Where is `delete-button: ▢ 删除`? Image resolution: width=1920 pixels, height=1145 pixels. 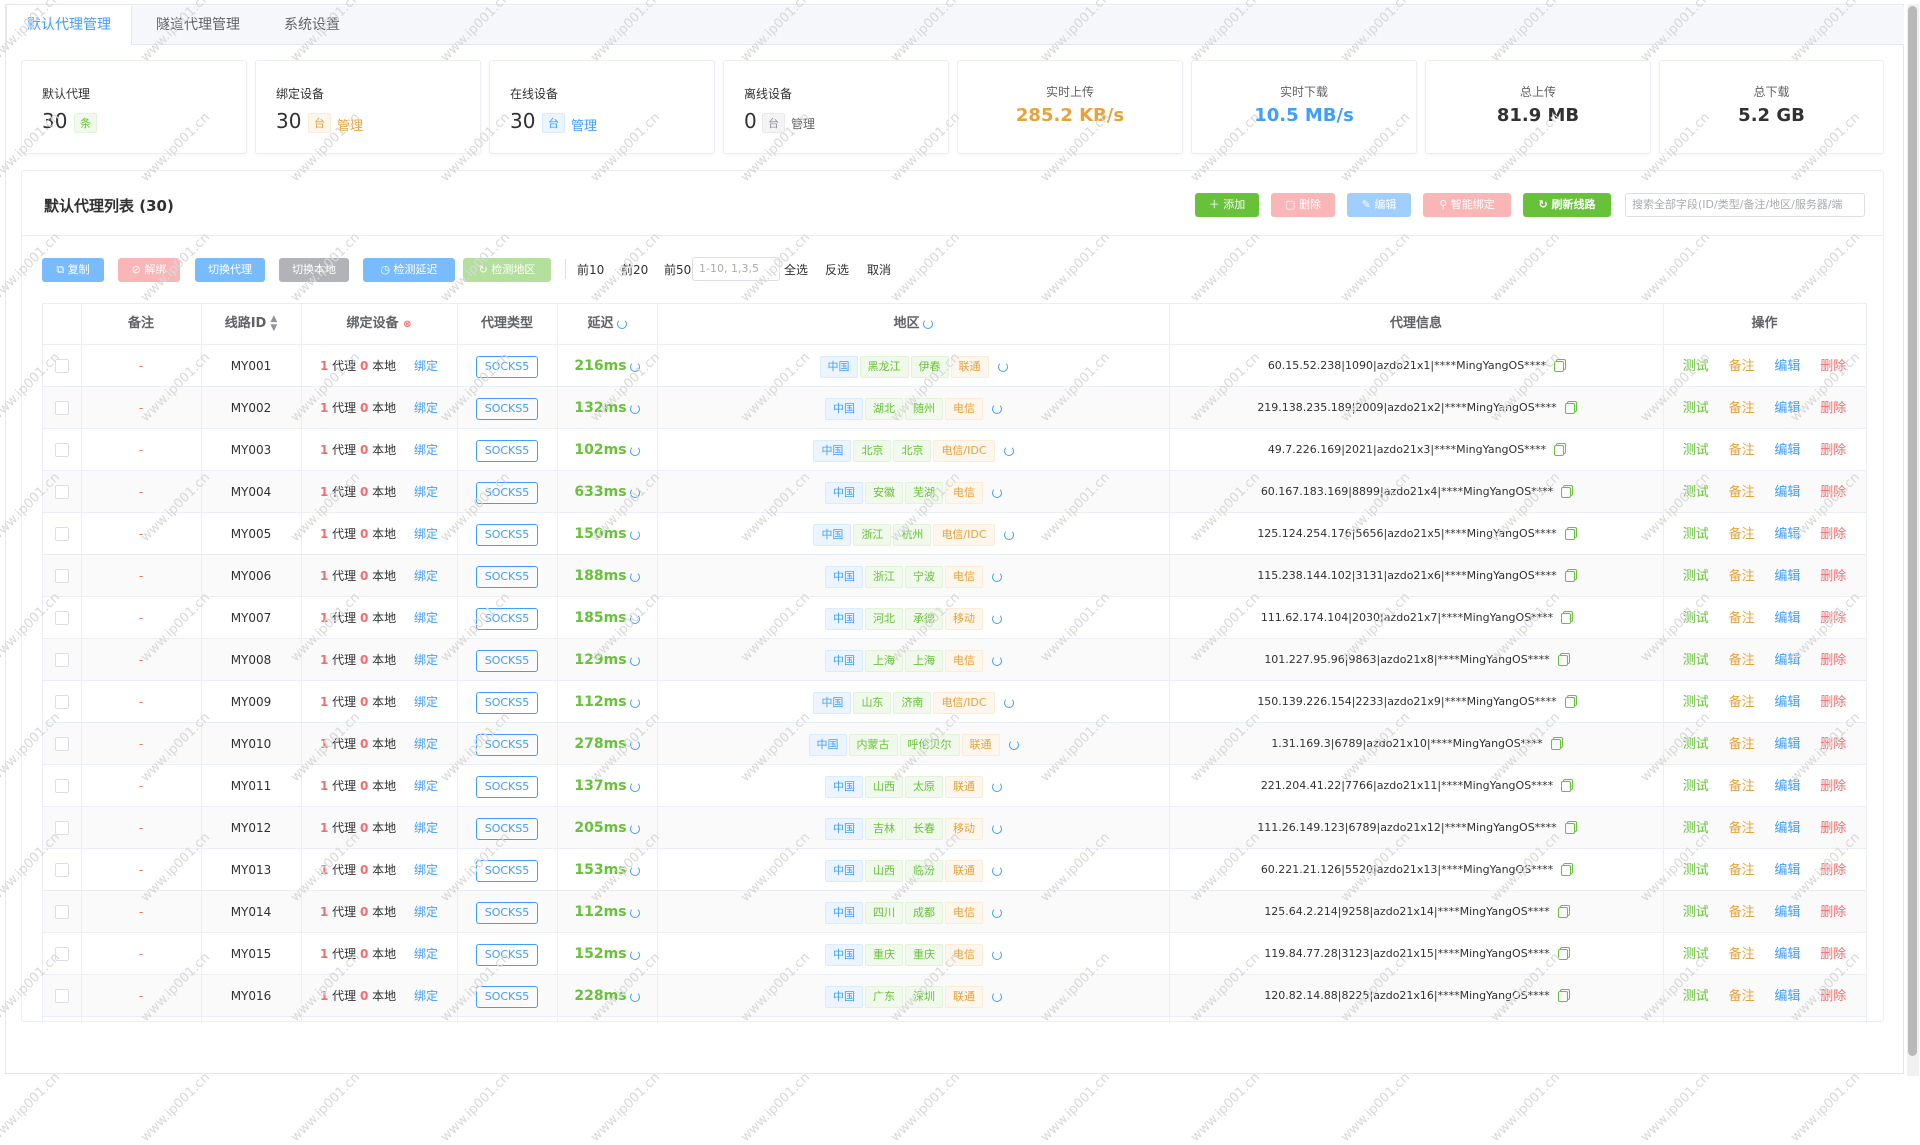
delete-button: ▢ 删除 is located at coordinates (1303, 205).